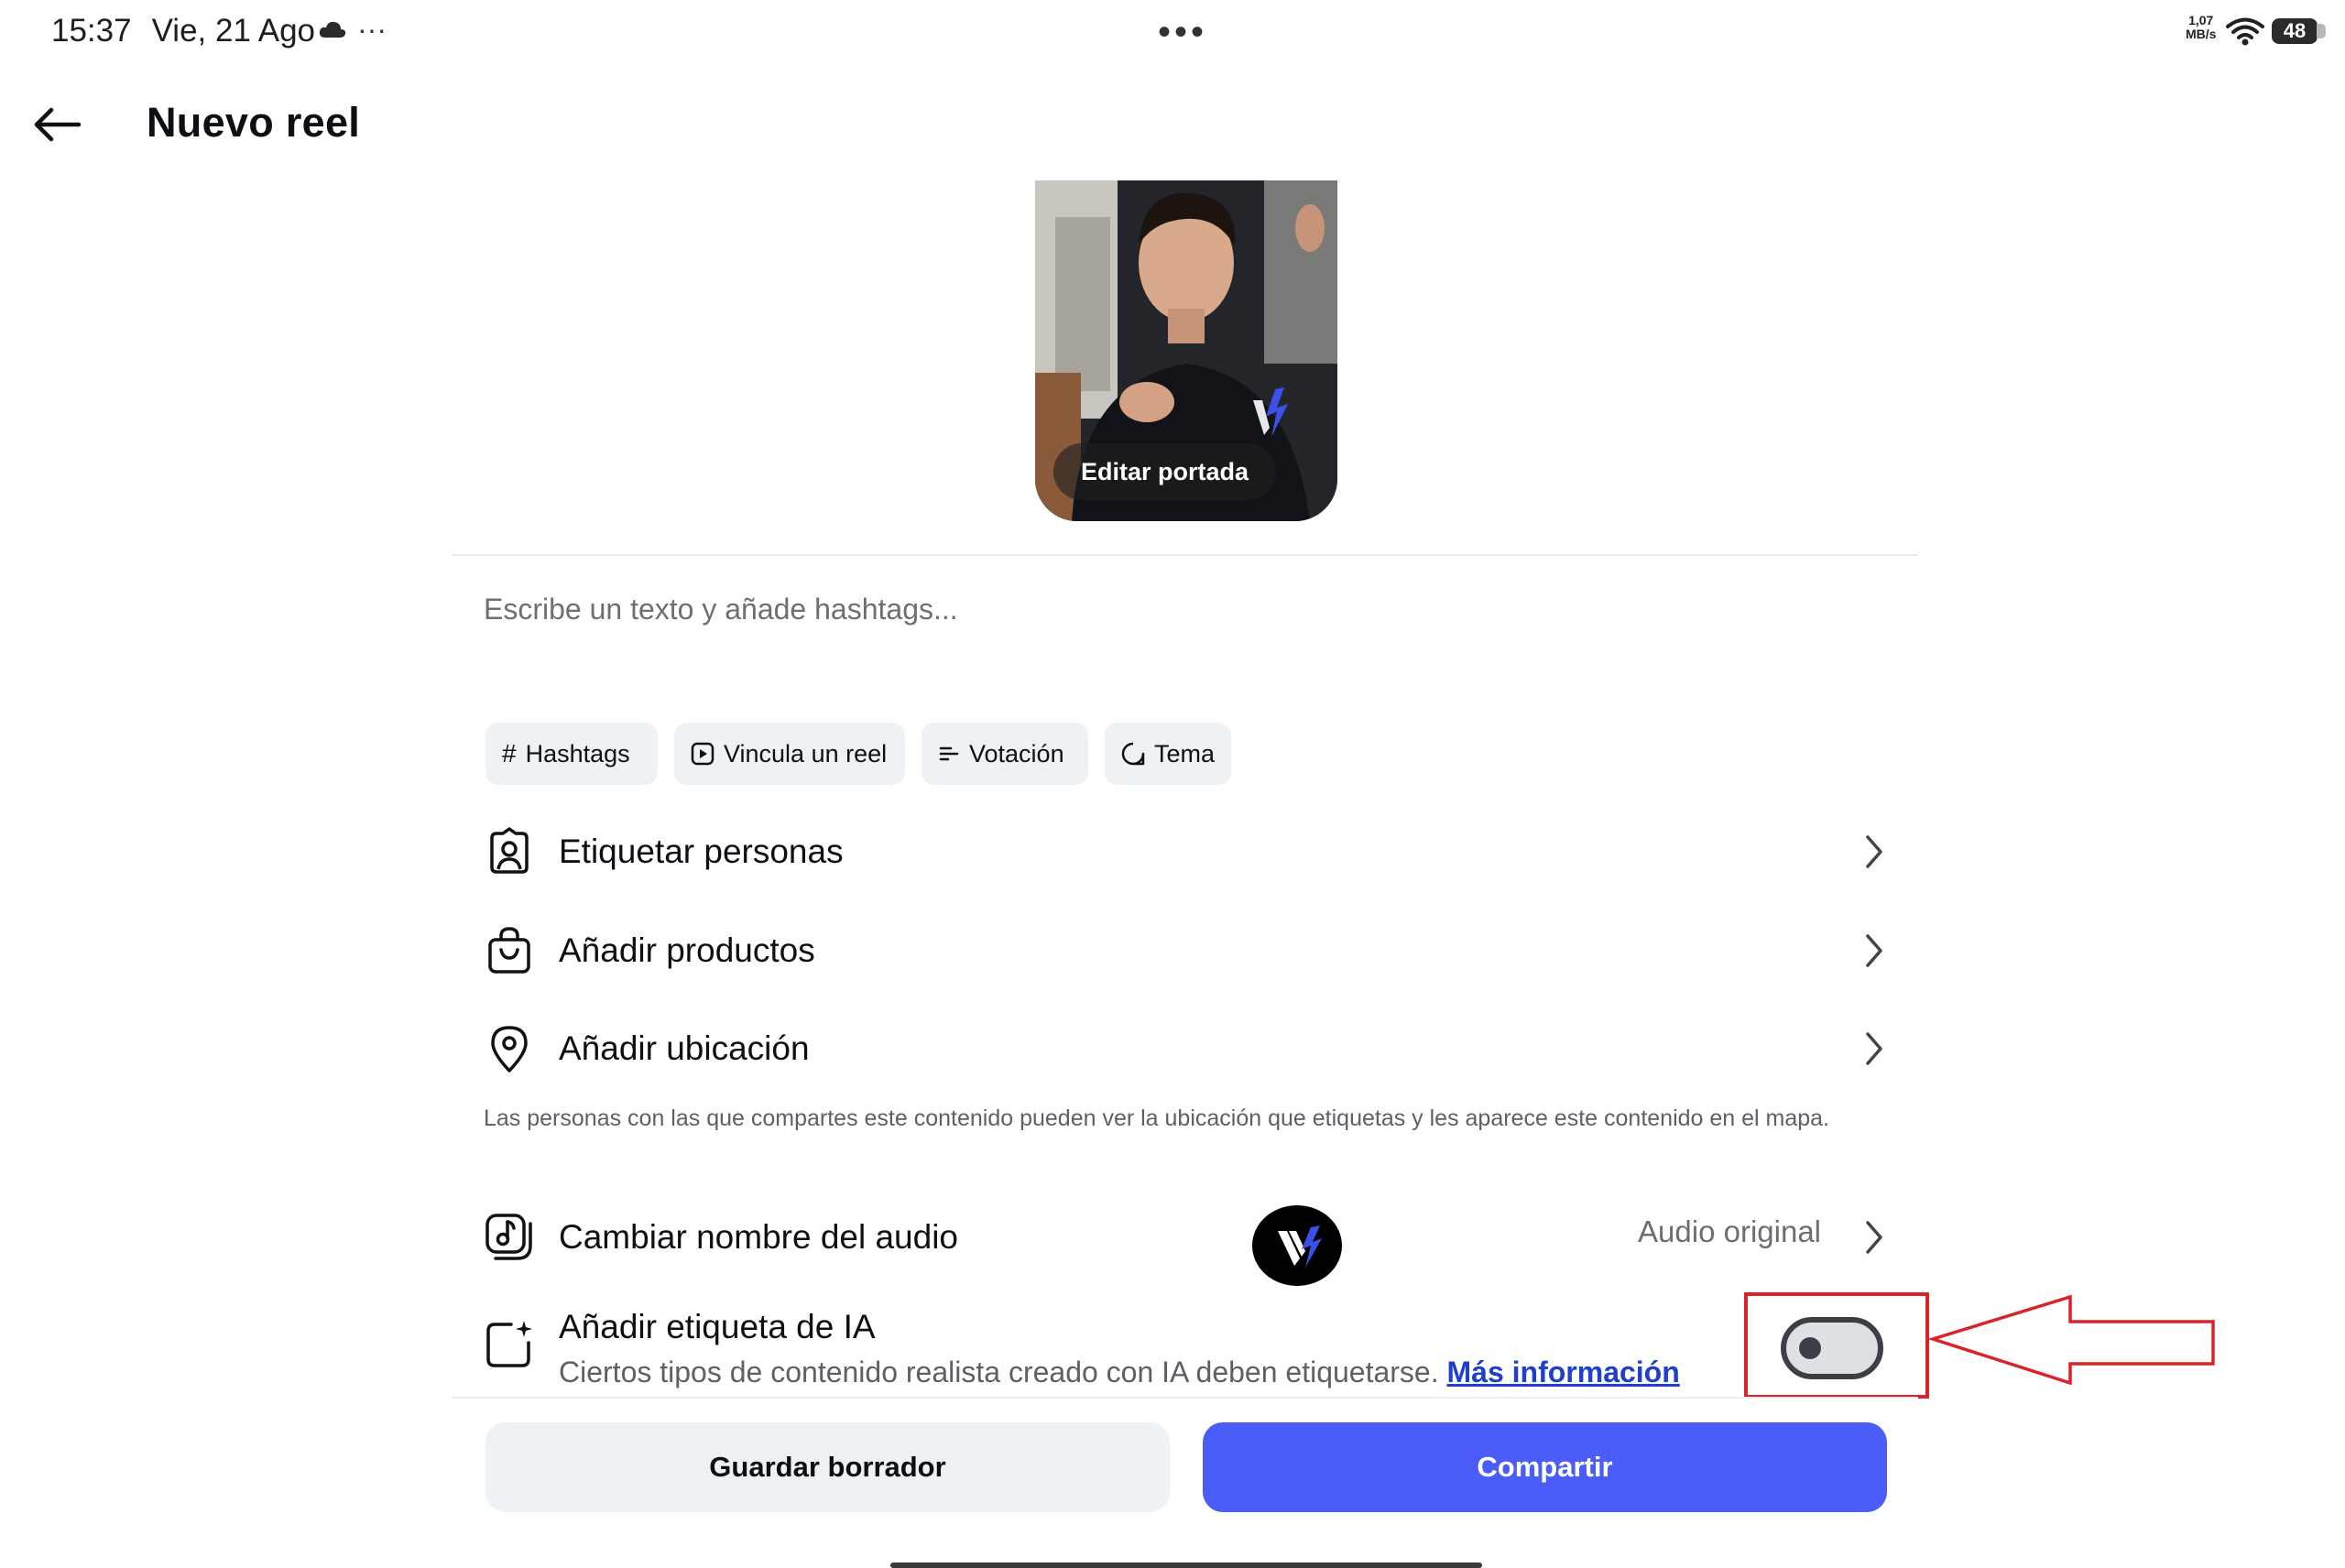 The image size is (2345, 1568). Describe the element at coordinates (1186, 1565) in the screenshot. I see `home-indicator` at that location.